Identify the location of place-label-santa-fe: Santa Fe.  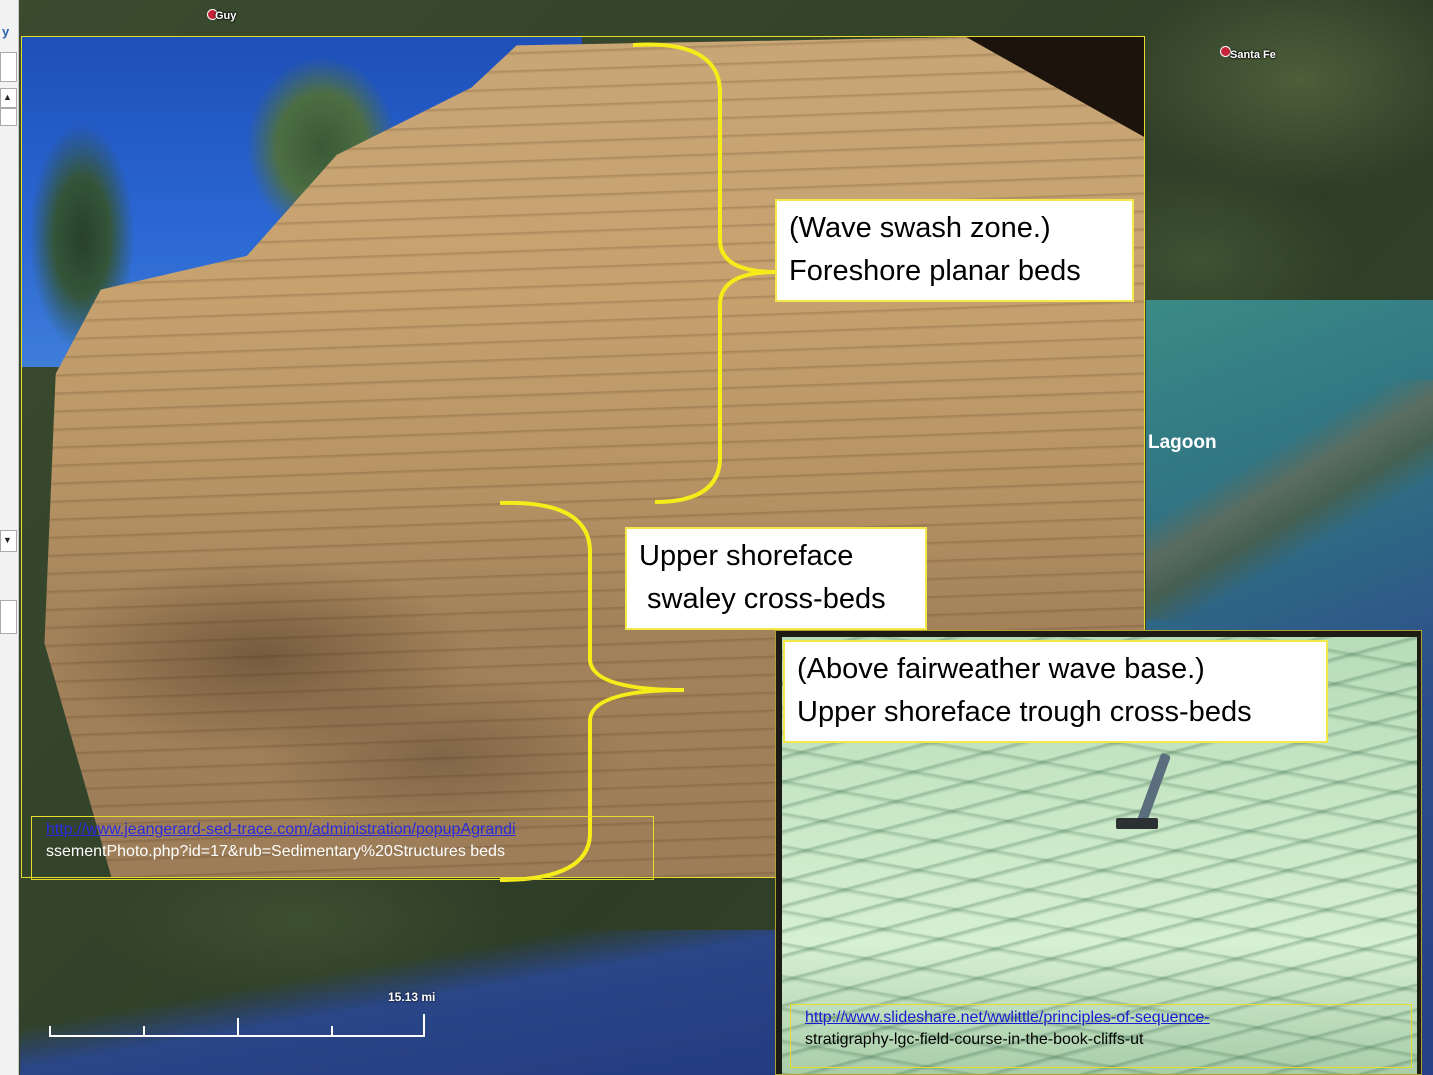
(1253, 55).